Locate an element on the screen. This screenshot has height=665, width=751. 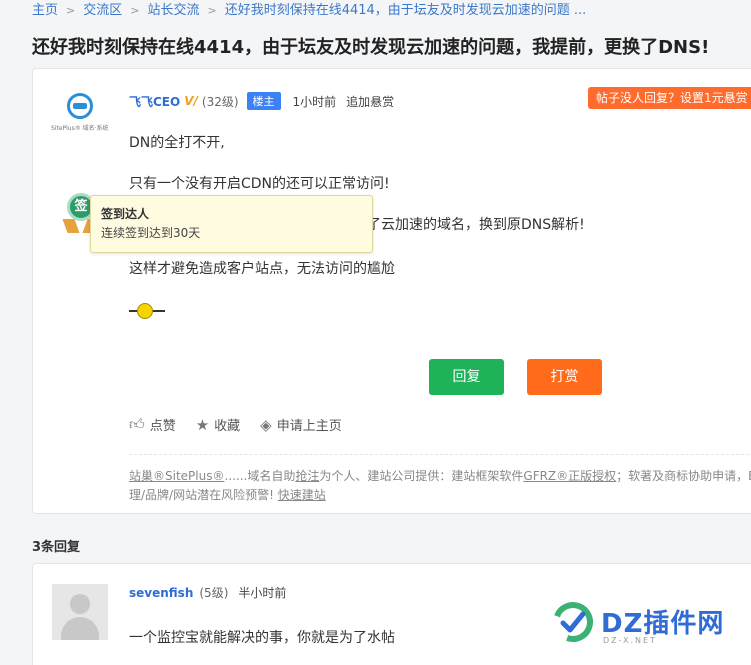
favorite-label: 收藏 is located at coordinates (227, 426).